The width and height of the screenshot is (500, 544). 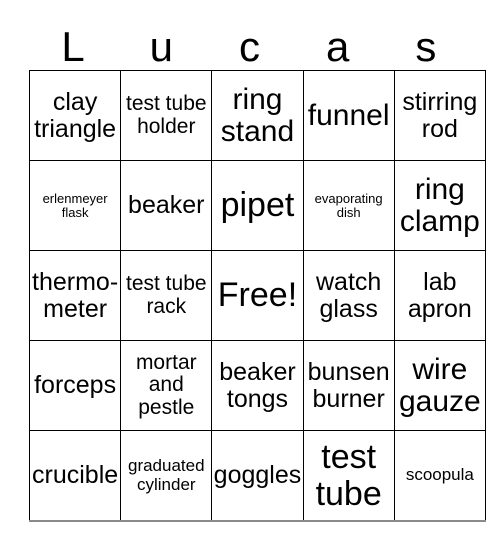 I want to click on bingo-cell: funnel, so click(x=348, y=115).